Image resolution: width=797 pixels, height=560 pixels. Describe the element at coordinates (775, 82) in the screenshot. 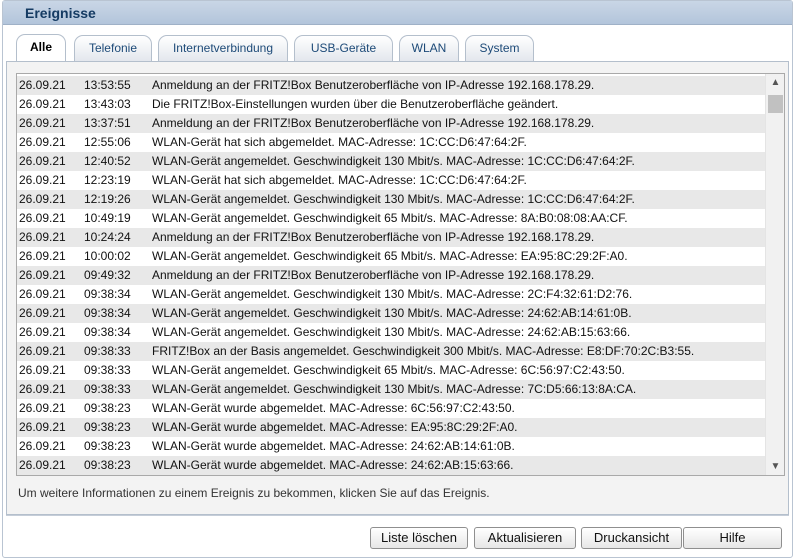

I see `chevron-up-icon: ▲` at that location.